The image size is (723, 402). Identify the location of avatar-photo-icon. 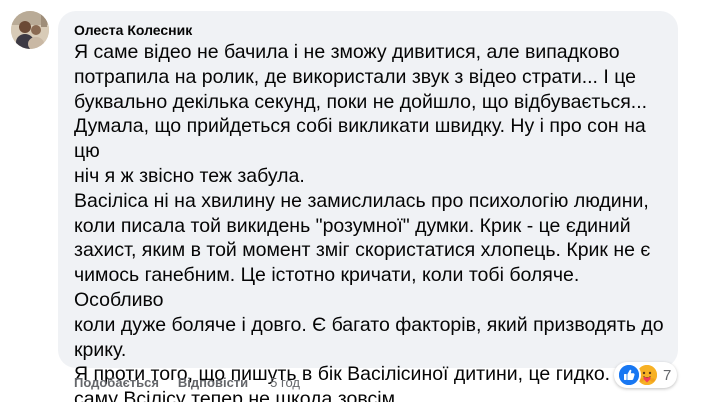
(30, 30).